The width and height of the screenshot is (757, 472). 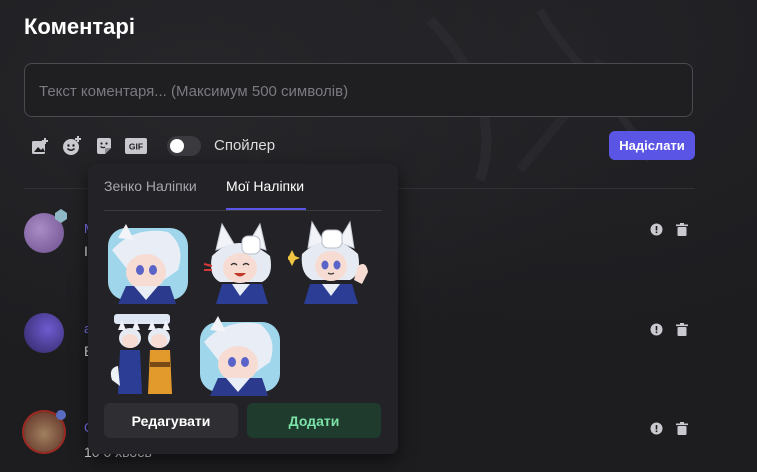 What do you see at coordinates (40, 146) in the screenshot?
I see `image-add-icon` at bounding box center [40, 146].